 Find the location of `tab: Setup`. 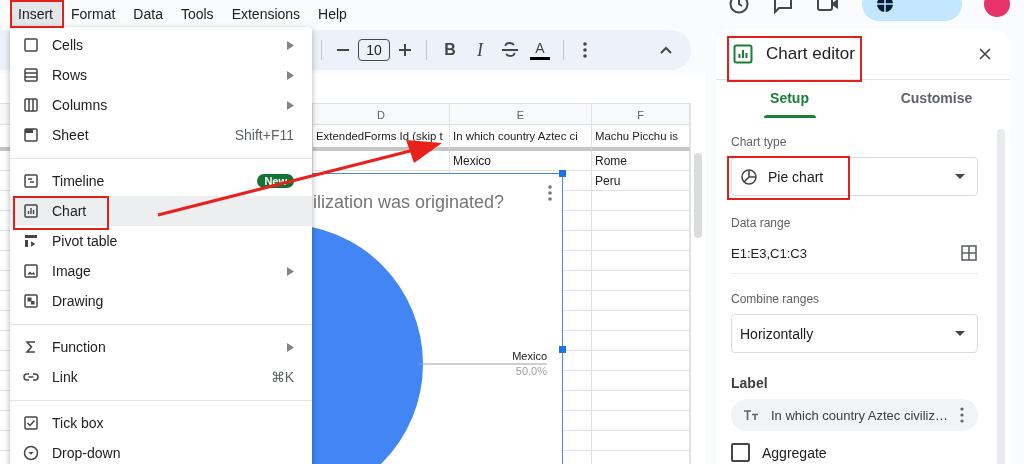

tab: Setup is located at coordinates (789, 99).